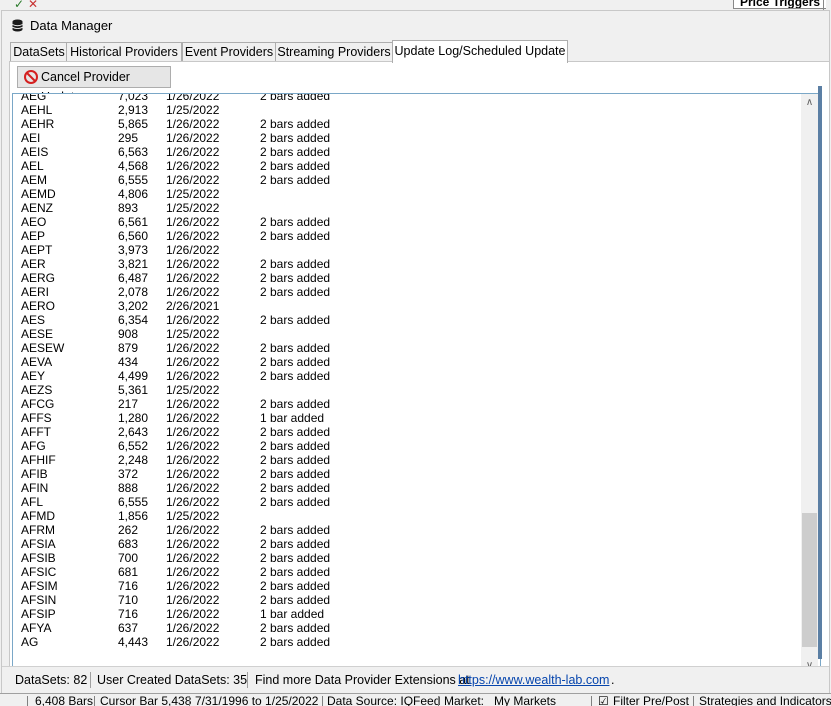  What do you see at coordinates (827, 5) in the screenshot?
I see `background-edge` at bounding box center [827, 5].